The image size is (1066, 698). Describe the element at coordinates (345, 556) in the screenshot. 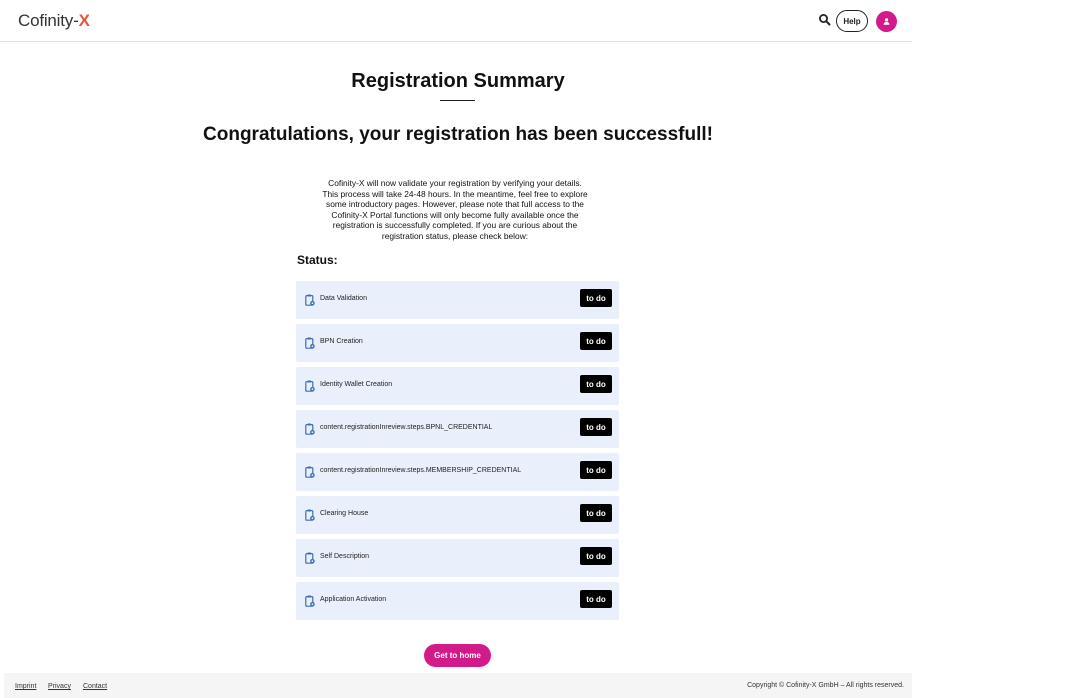

I see `step-label: Self Description` at that location.